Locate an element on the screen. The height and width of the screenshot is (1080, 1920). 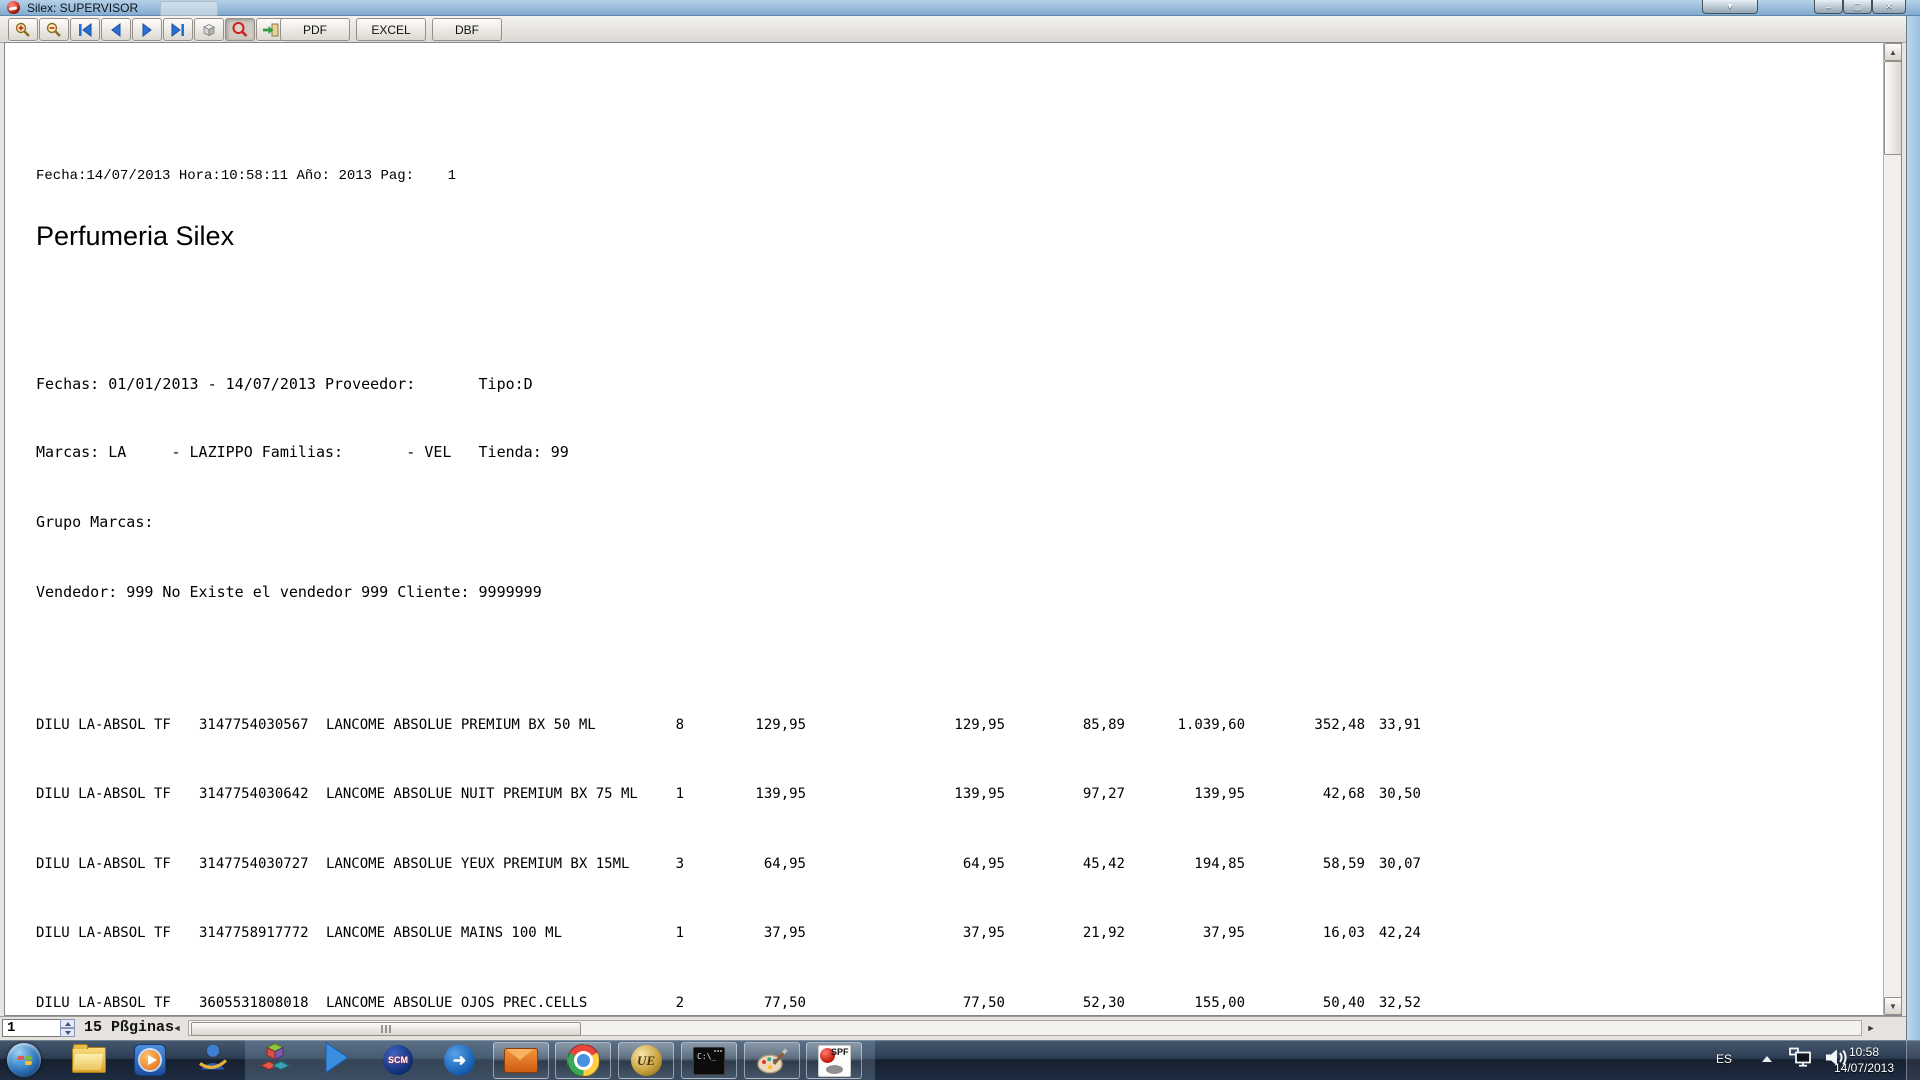
pdf-button: PDF is located at coordinates (315, 29).